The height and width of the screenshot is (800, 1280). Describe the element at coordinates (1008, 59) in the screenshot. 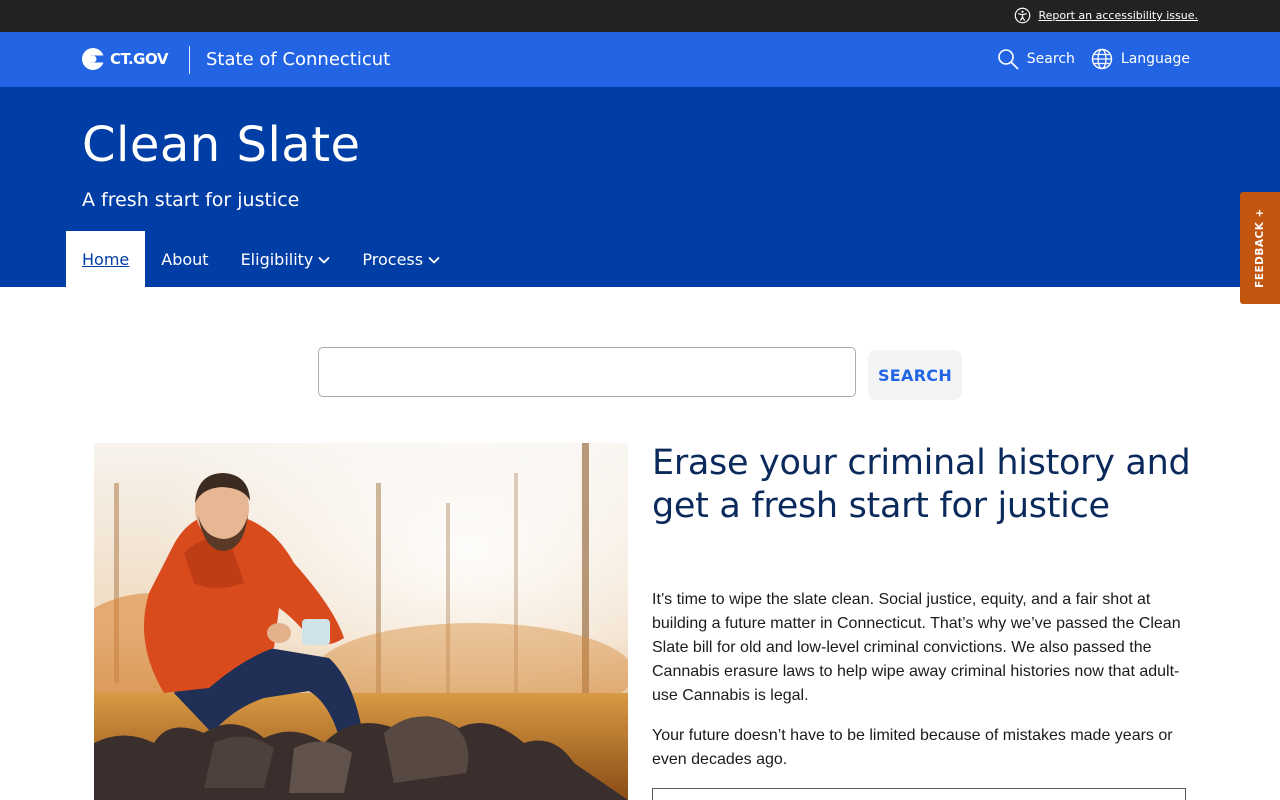

I see `search-icon` at that location.